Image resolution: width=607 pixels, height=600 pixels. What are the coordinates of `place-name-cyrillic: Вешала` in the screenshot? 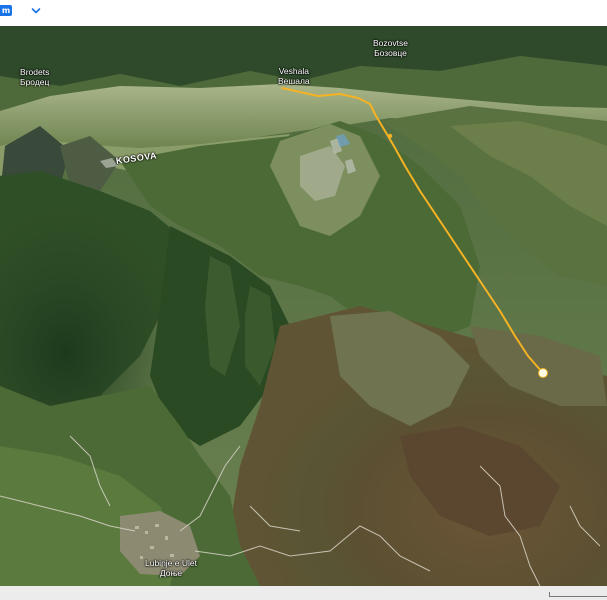 It's located at (294, 80).